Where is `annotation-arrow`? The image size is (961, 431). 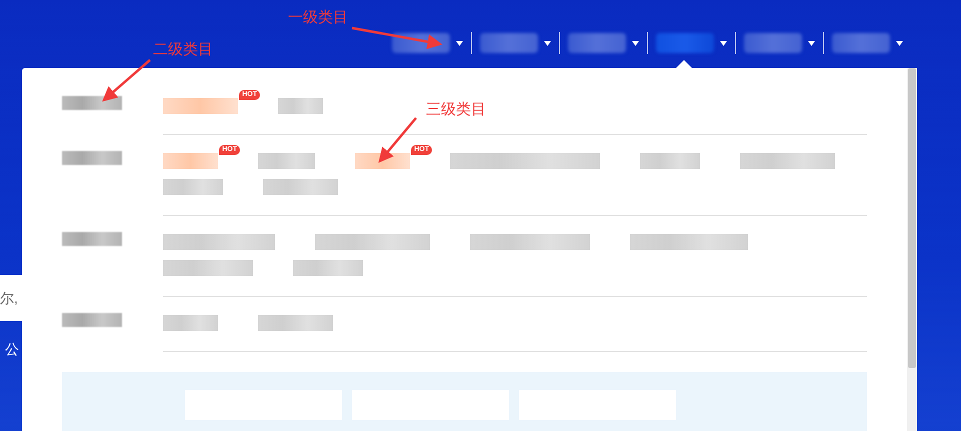
annotation-arrow is located at coordinates (126, 80).